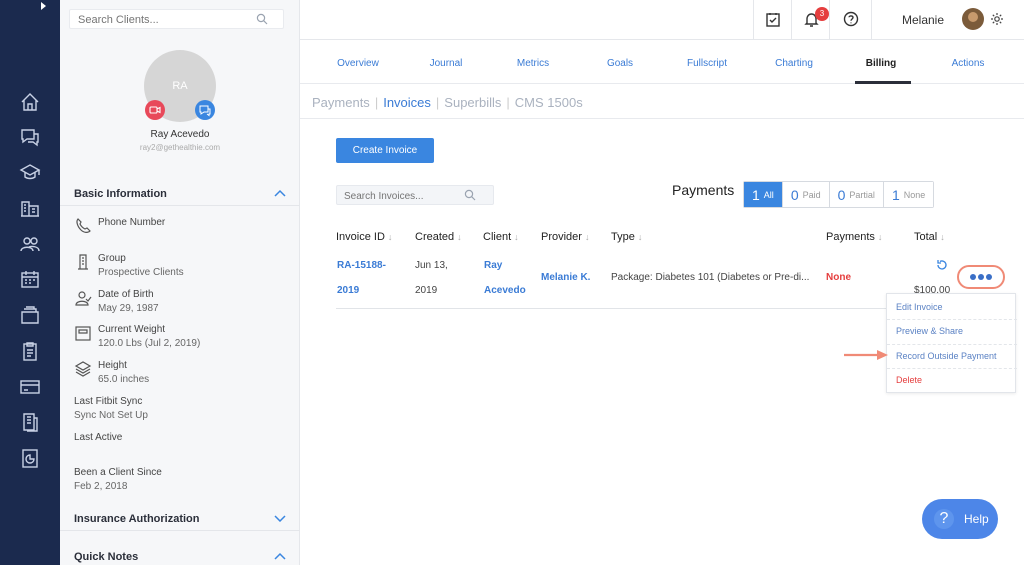 The width and height of the screenshot is (1024, 565). What do you see at coordinates (565, 277) in the screenshot?
I see `provider-link: Melanie K.` at bounding box center [565, 277].